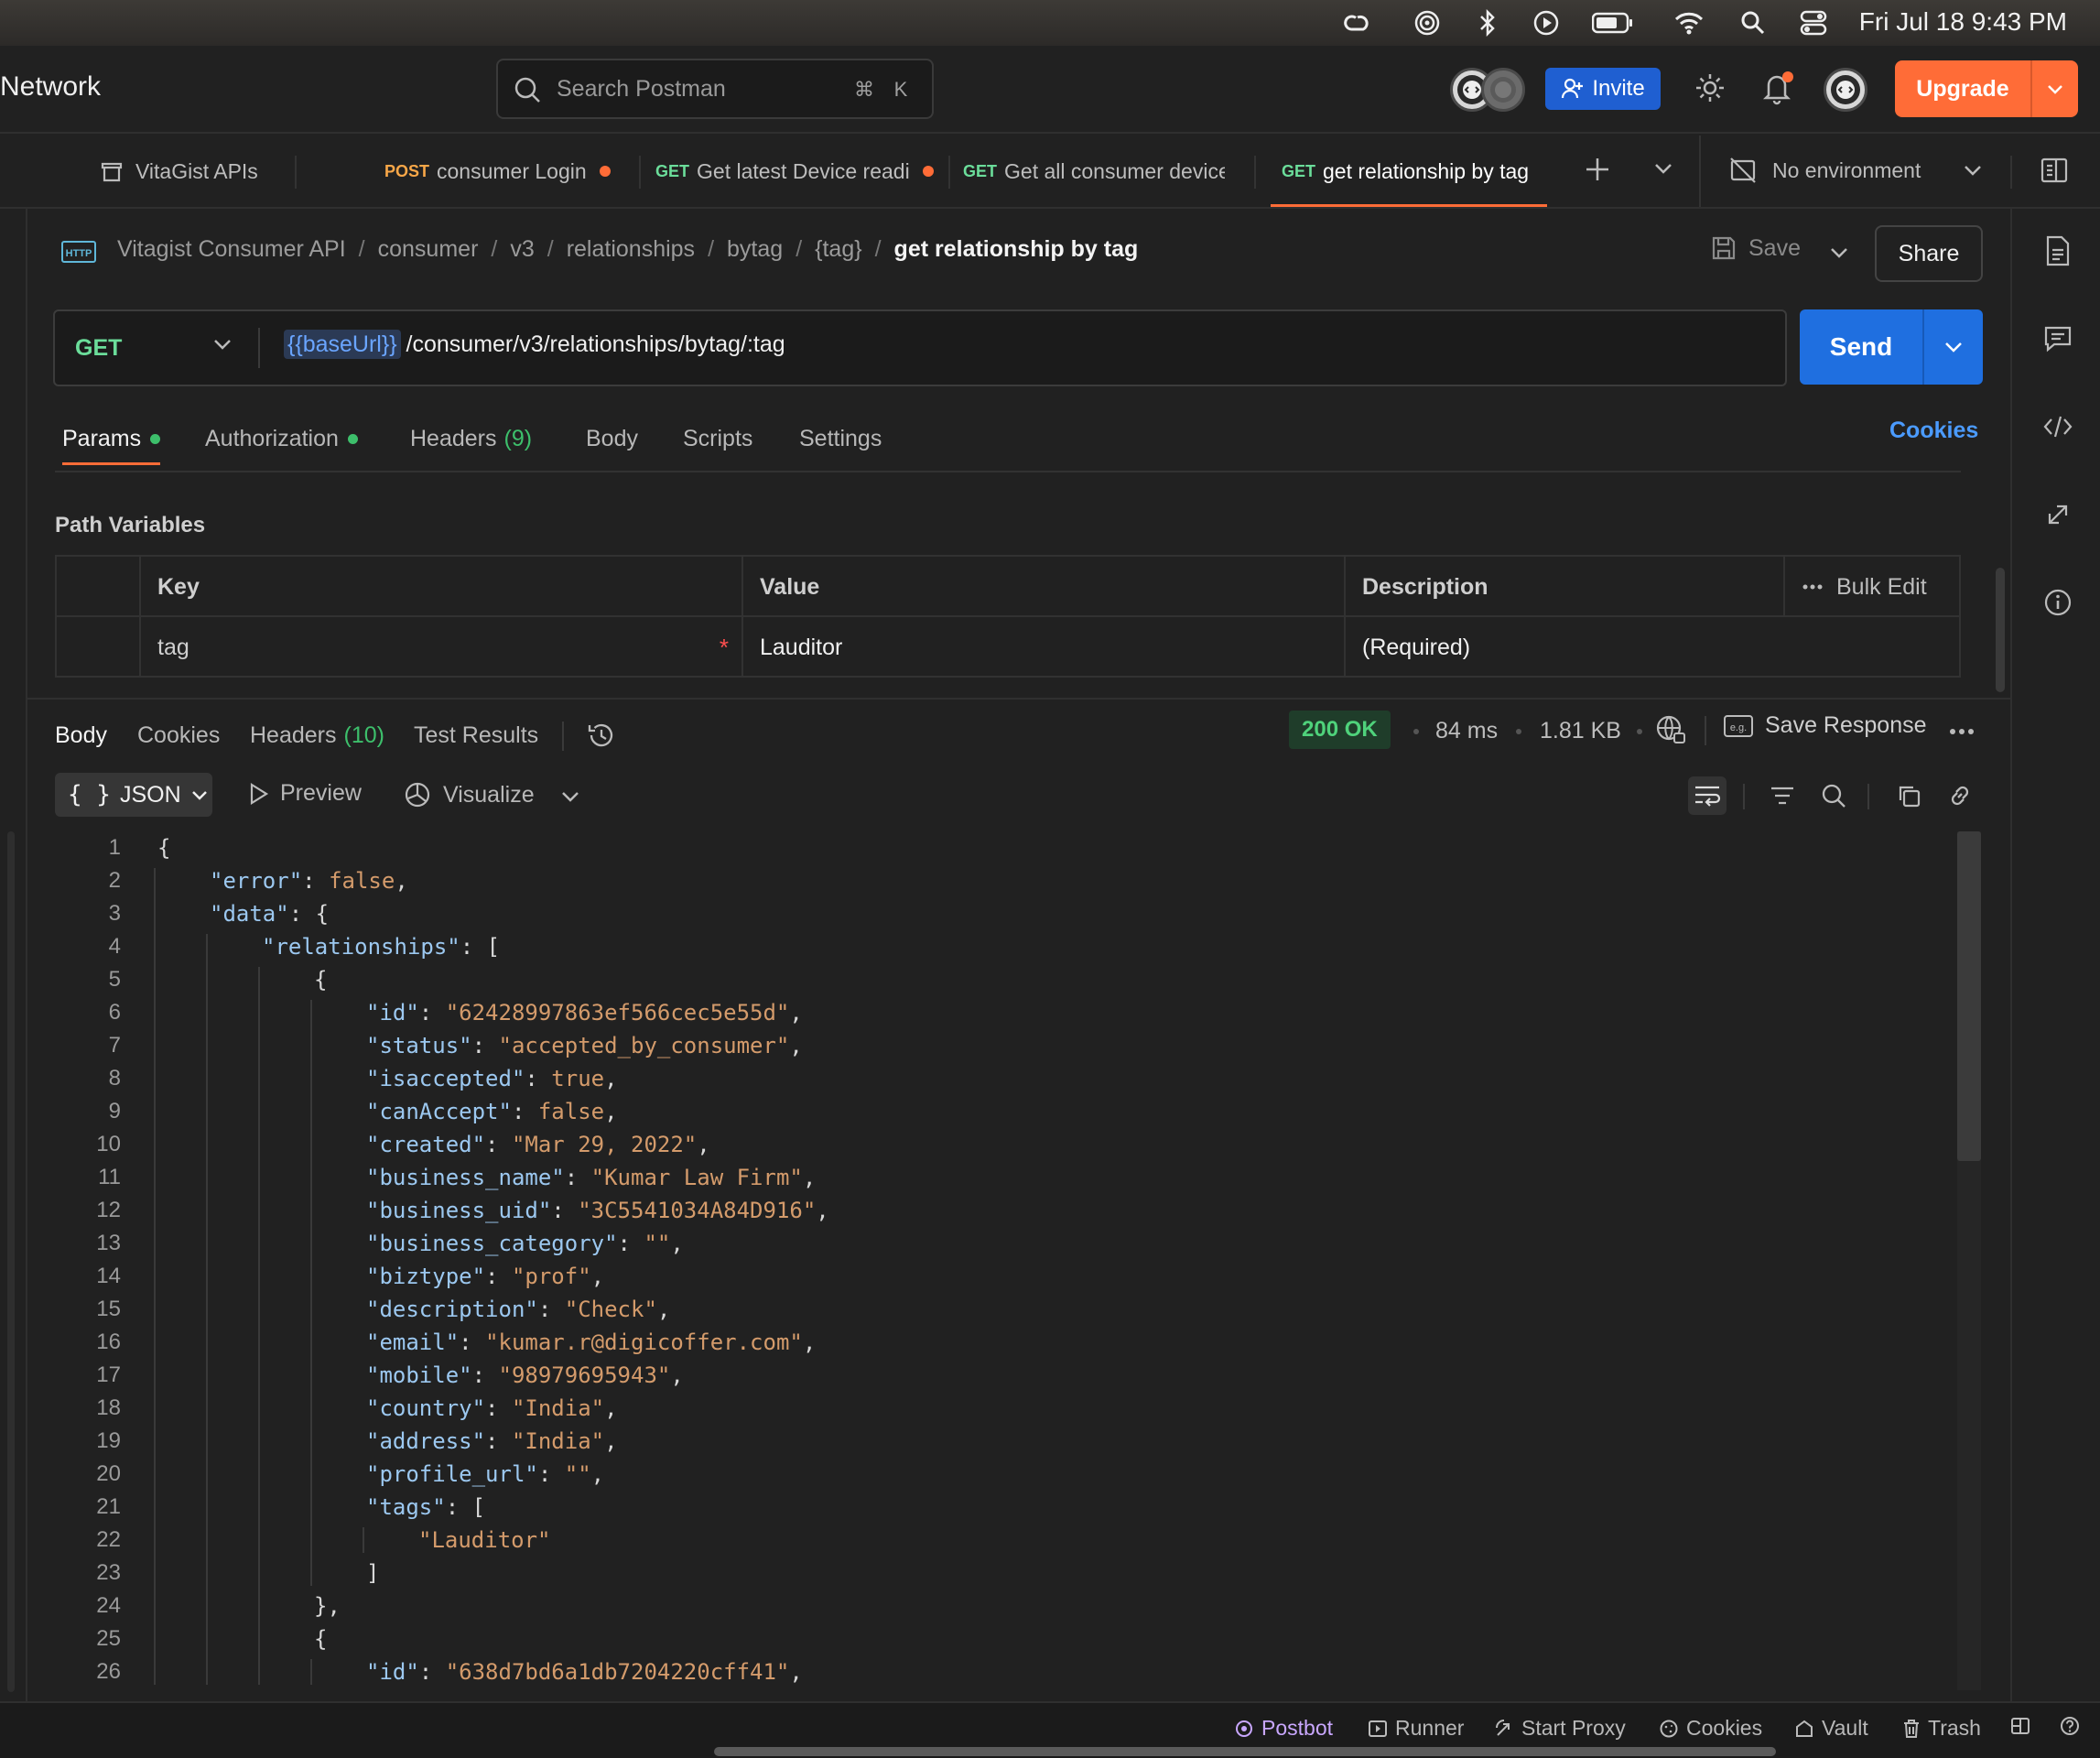 This screenshot has width=2100, height=1758. Describe the element at coordinates (1466, 731) in the screenshot. I see `response-time: 84 ms` at that location.